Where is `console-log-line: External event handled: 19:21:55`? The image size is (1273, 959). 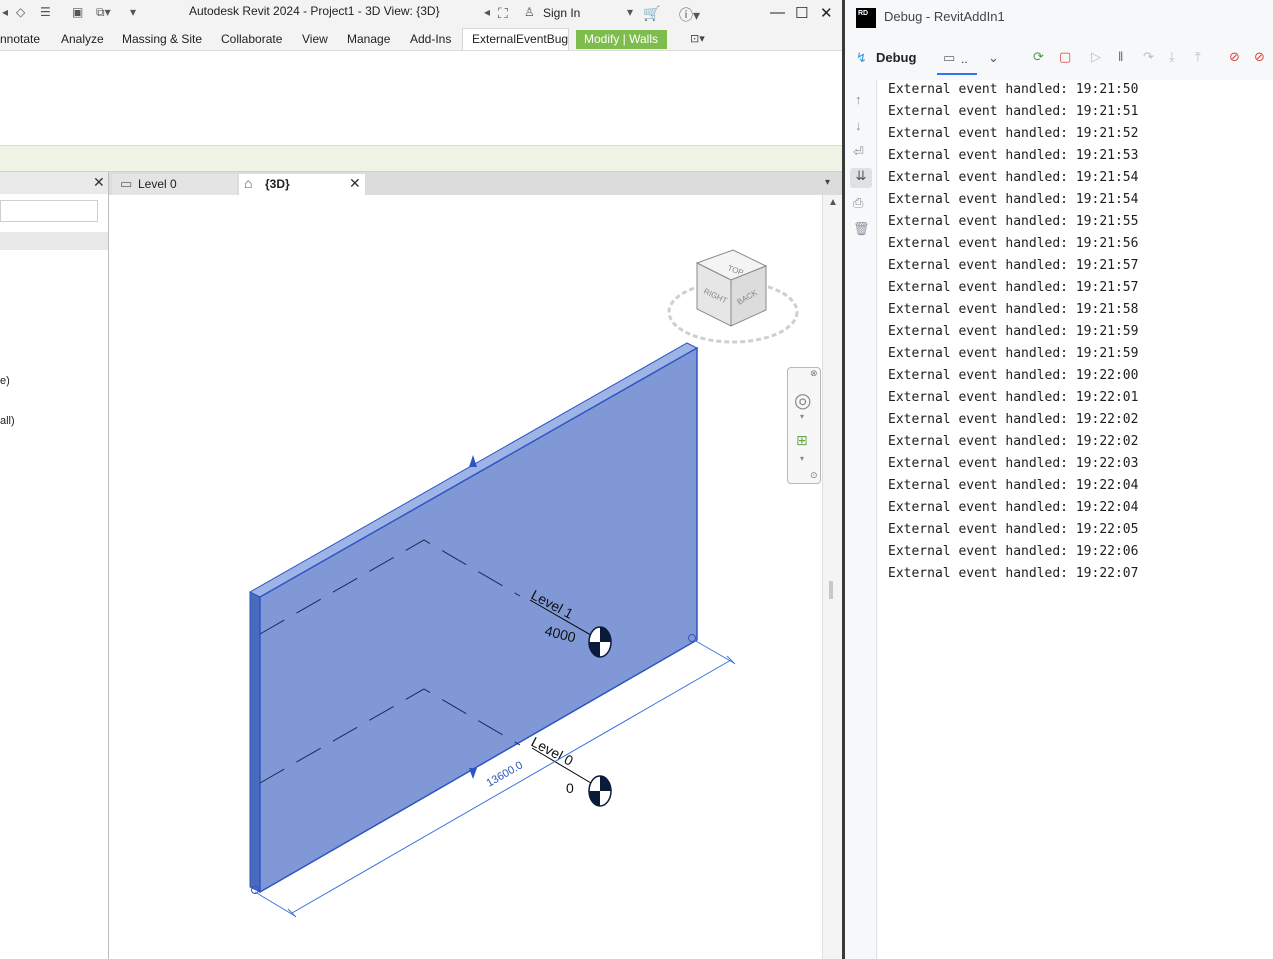
console-log-line: External event handled: 19:21:55 is located at coordinates (1013, 221).